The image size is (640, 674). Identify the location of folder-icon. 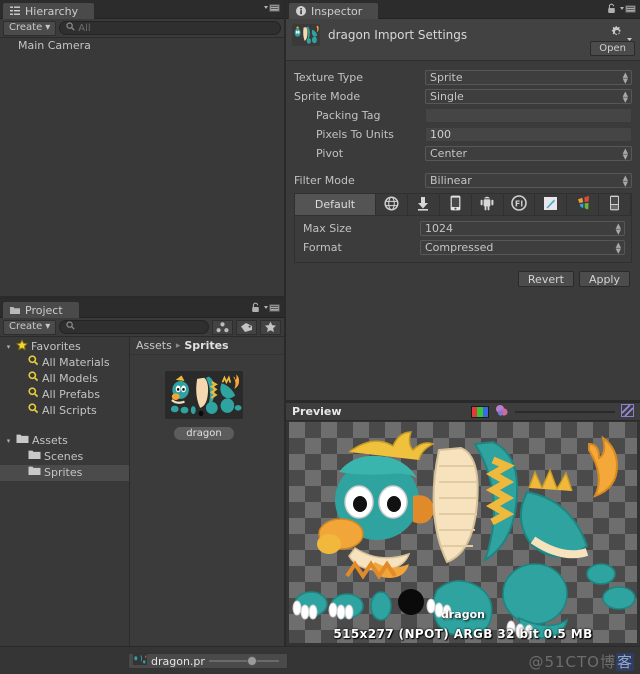
(34, 457).